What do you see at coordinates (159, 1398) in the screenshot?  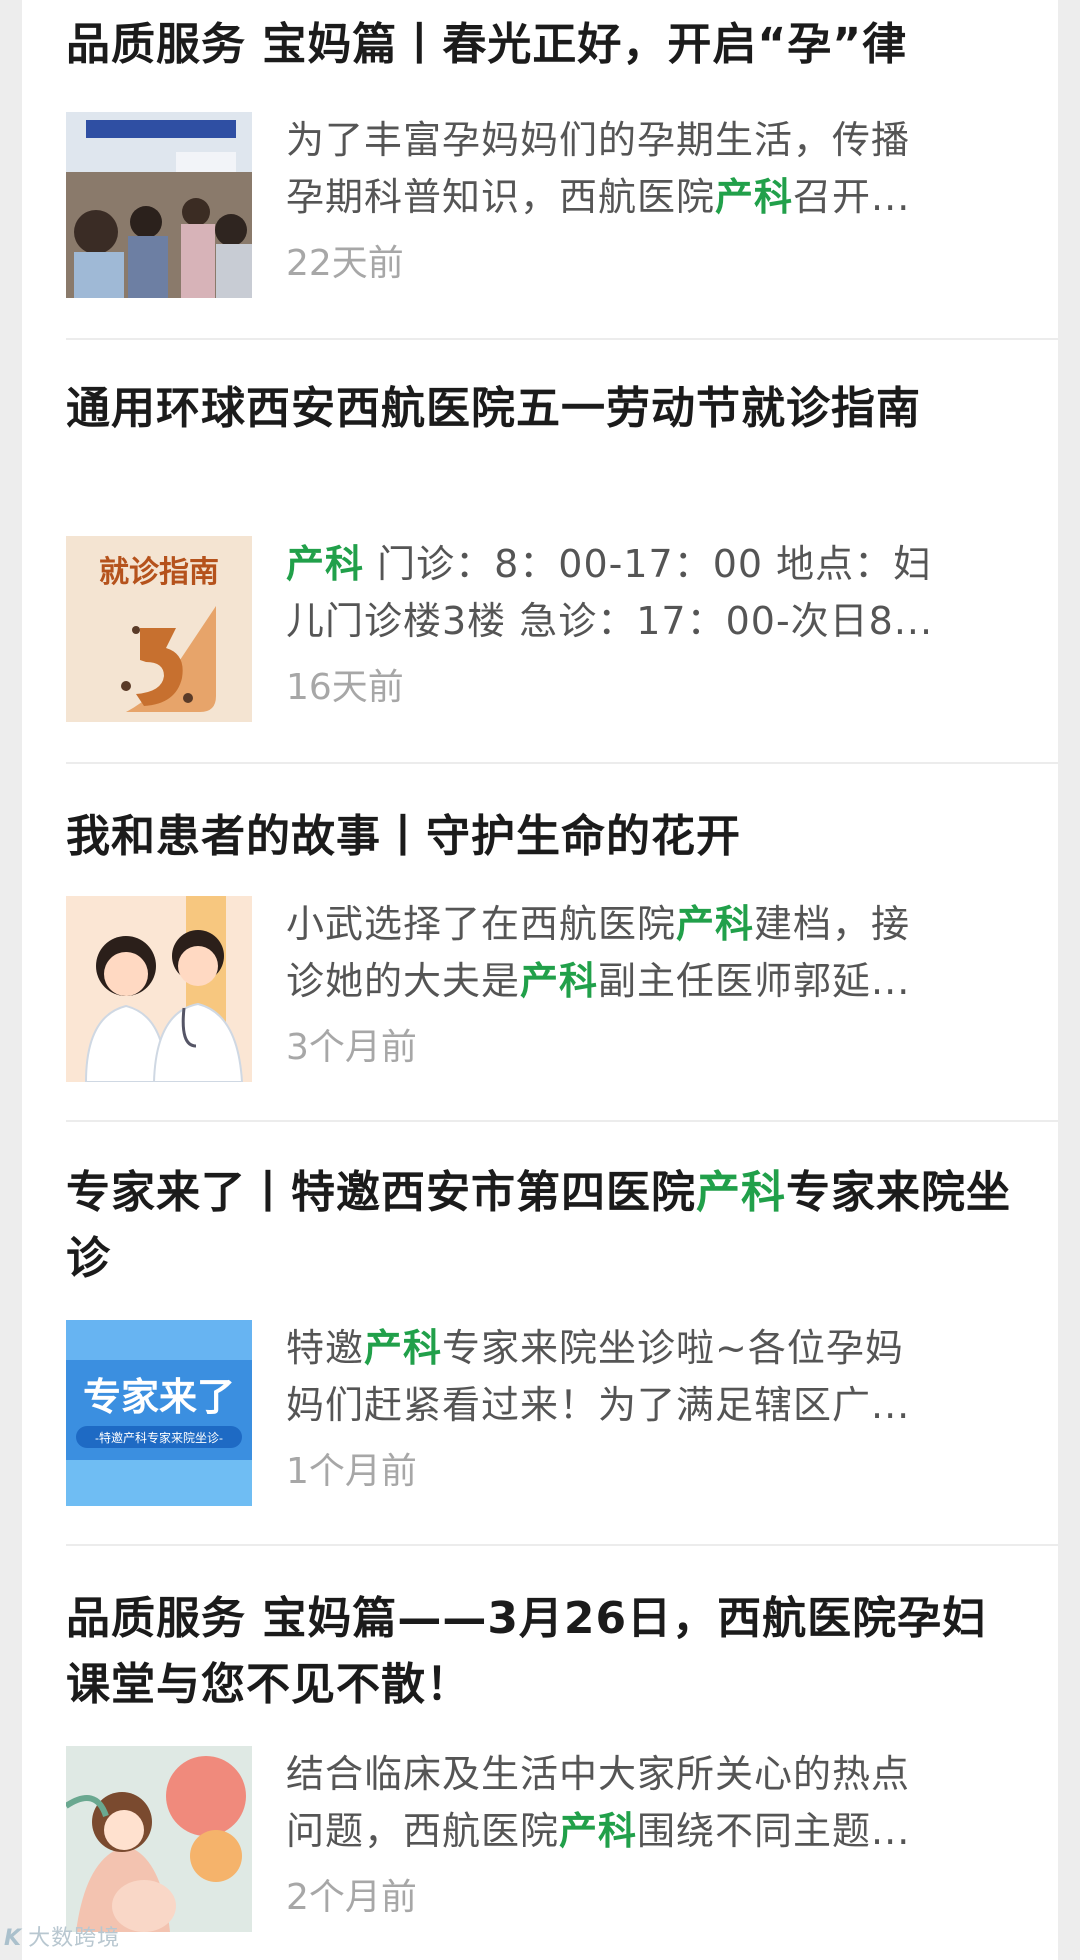 I see `thumb-caption: 专家来了` at bounding box center [159, 1398].